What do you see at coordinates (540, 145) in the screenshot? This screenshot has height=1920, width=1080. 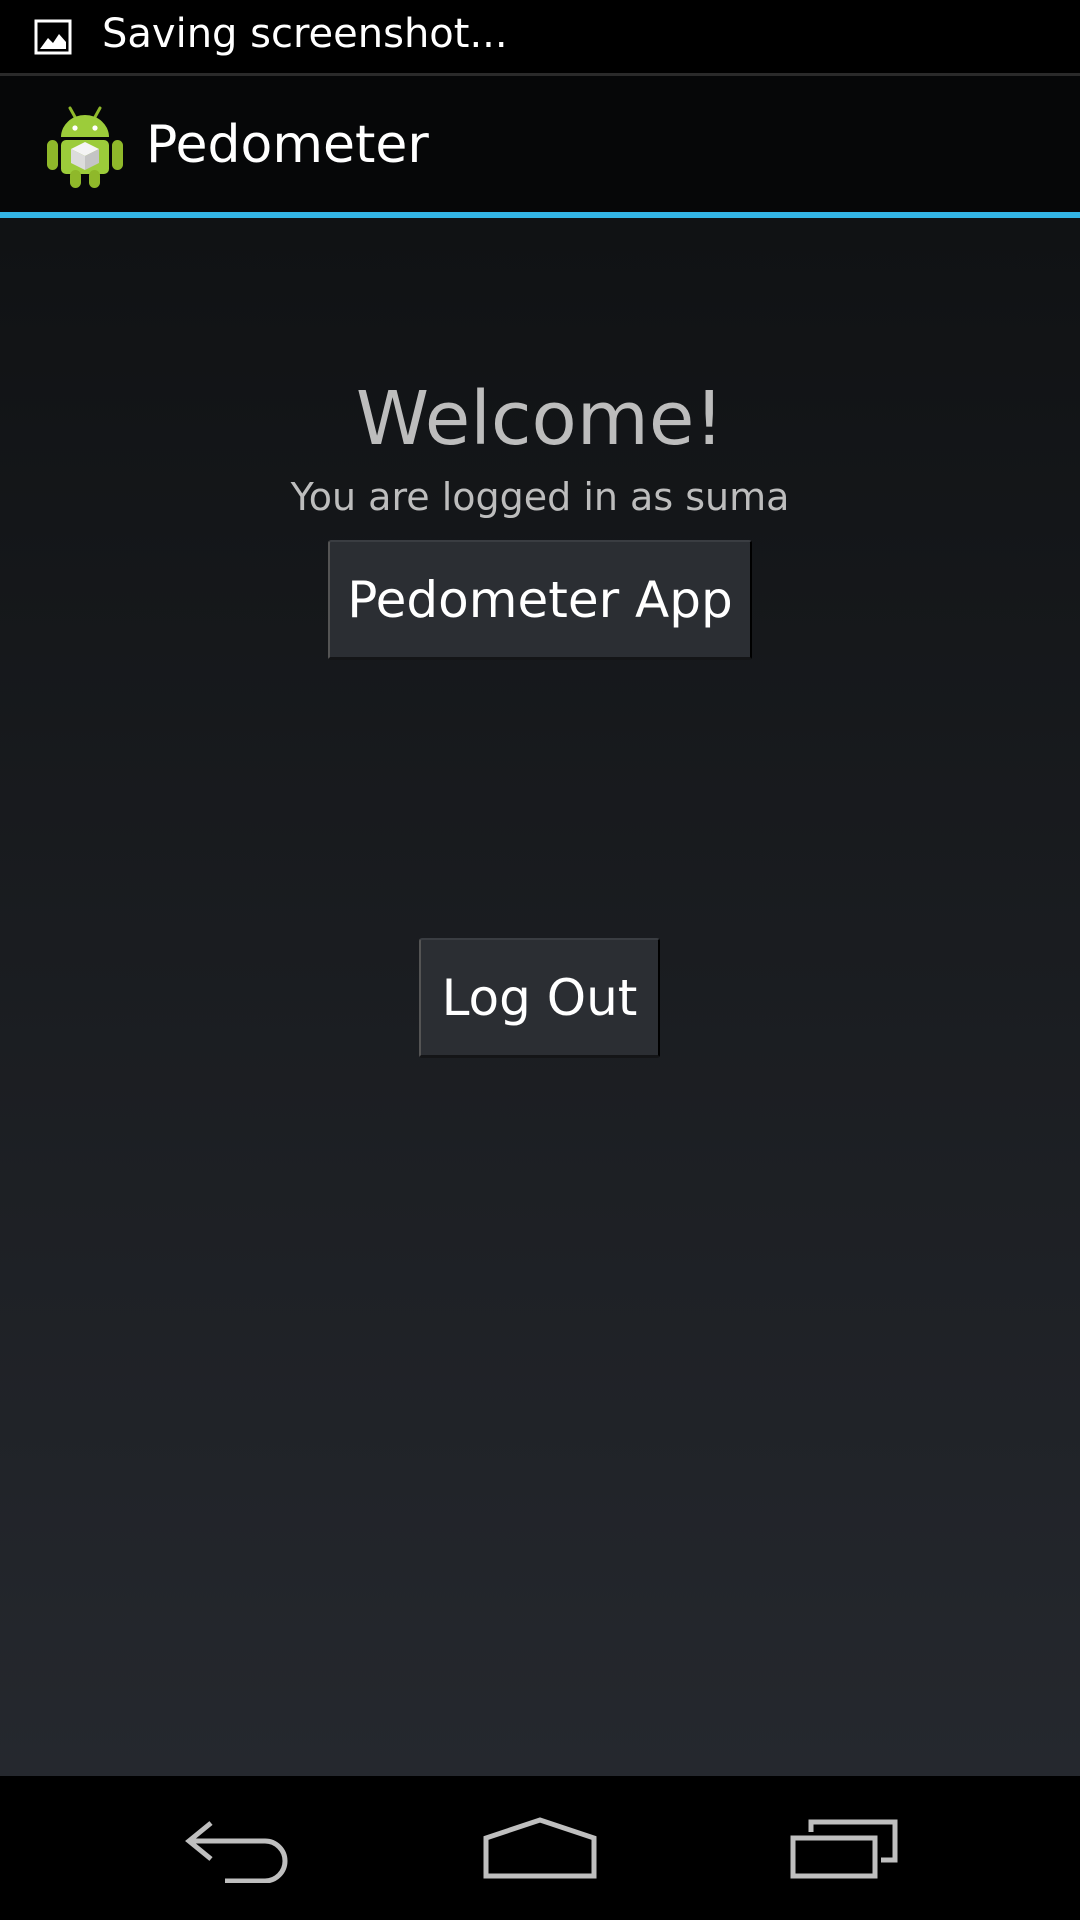 I see `action-bar: Pedometer` at bounding box center [540, 145].